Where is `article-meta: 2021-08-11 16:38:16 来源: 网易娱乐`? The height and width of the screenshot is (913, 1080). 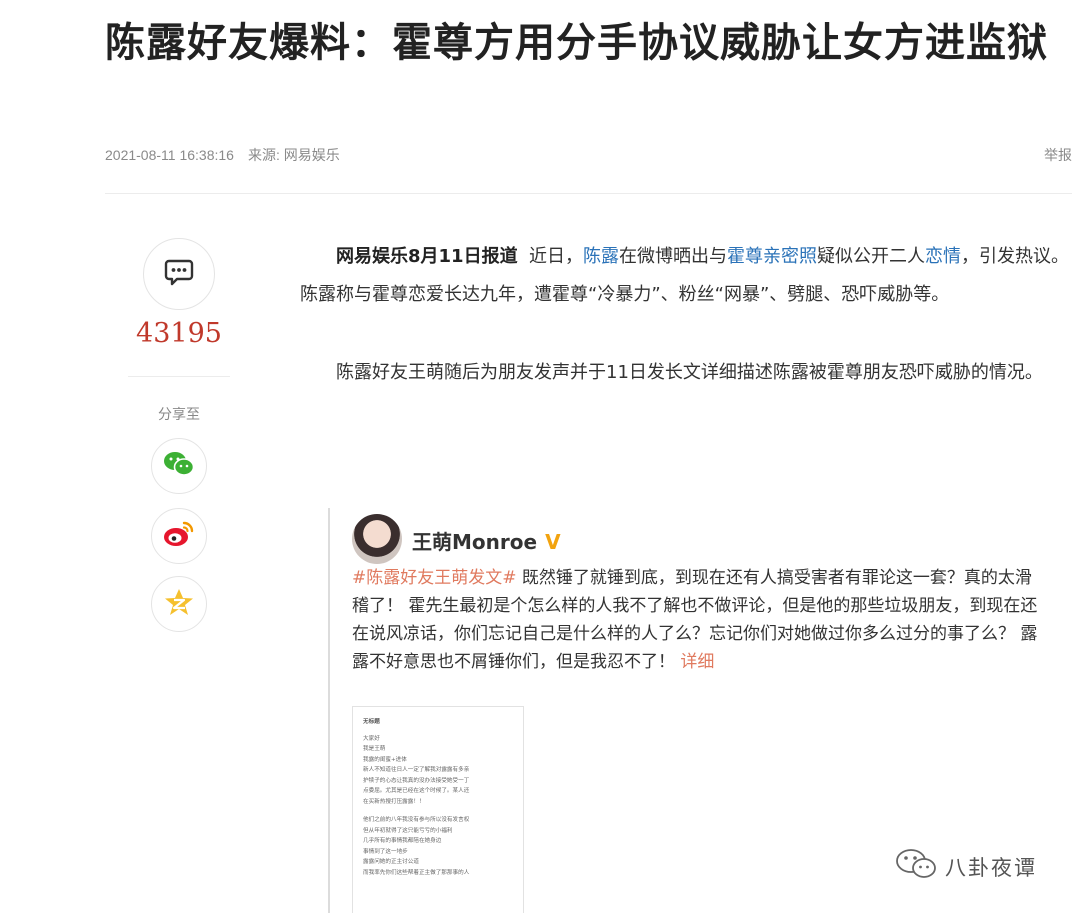
article-meta: 2021-08-11 16:38:16 来源: 网易娱乐 is located at coordinates (222, 155).